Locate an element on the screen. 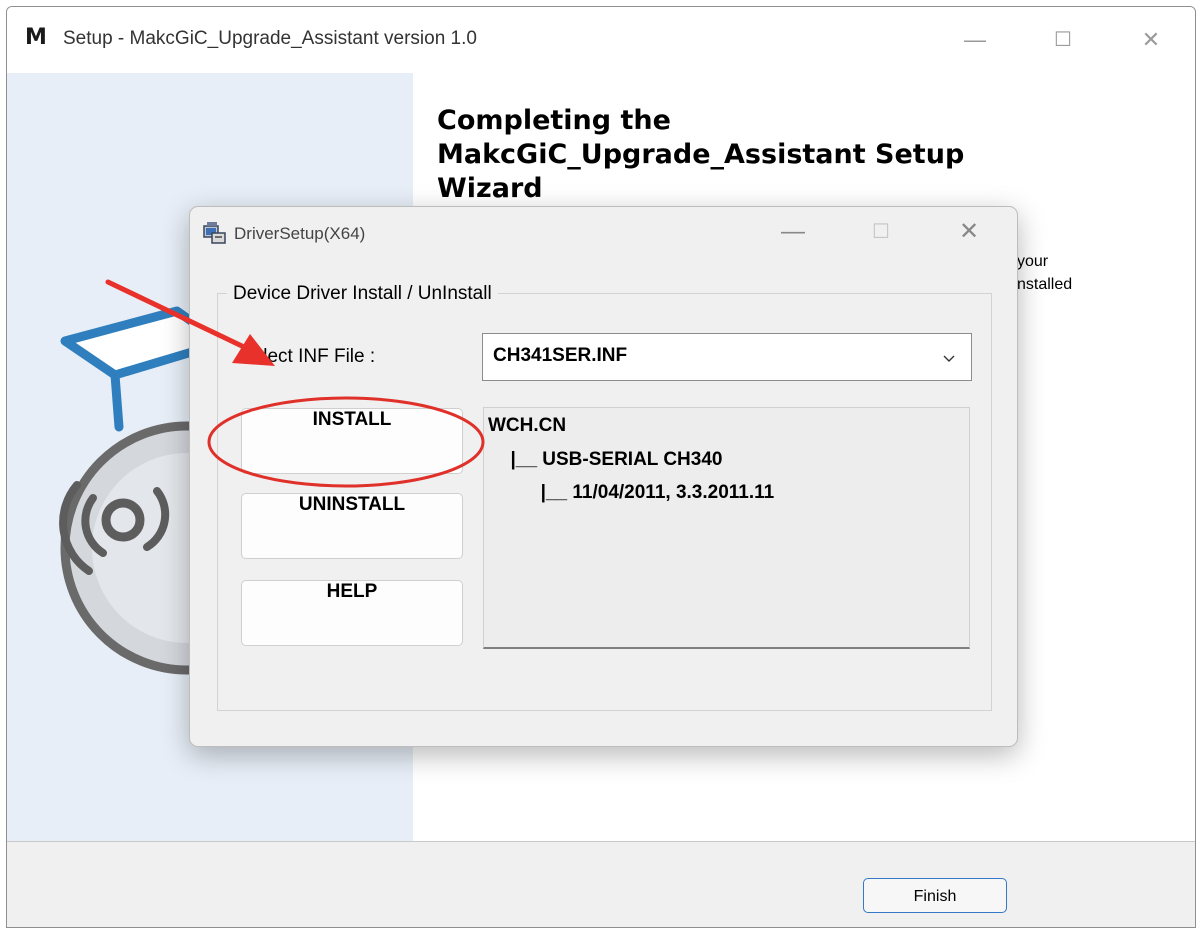 This screenshot has height=929, width=1203. info-line: |__ USB-SERIAL CH340 is located at coordinates (611, 459).